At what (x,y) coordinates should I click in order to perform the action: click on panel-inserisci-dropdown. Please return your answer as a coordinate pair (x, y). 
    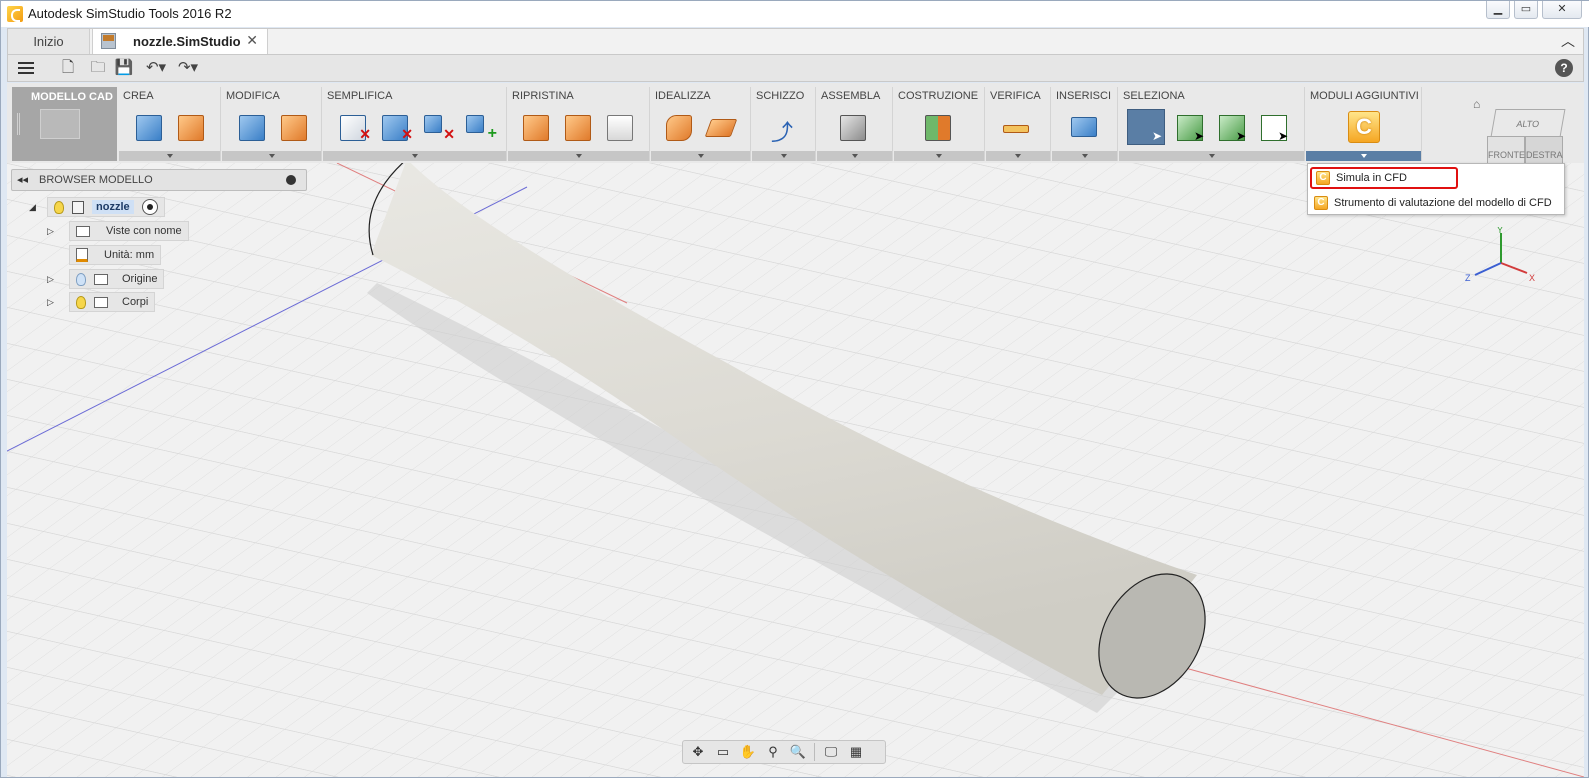
    Looking at the image, I should click on (1084, 156).